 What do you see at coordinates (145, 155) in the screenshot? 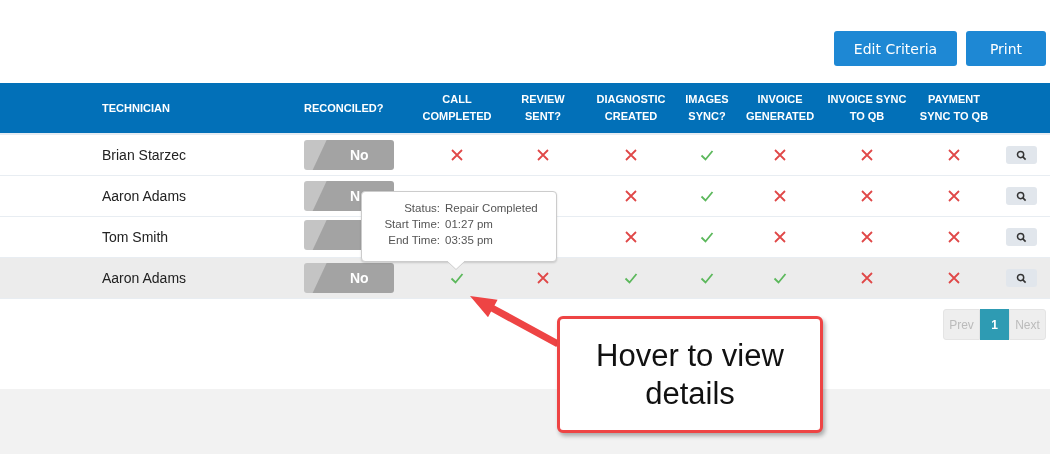
I see `technician-name: Brian Starzec` at bounding box center [145, 155].